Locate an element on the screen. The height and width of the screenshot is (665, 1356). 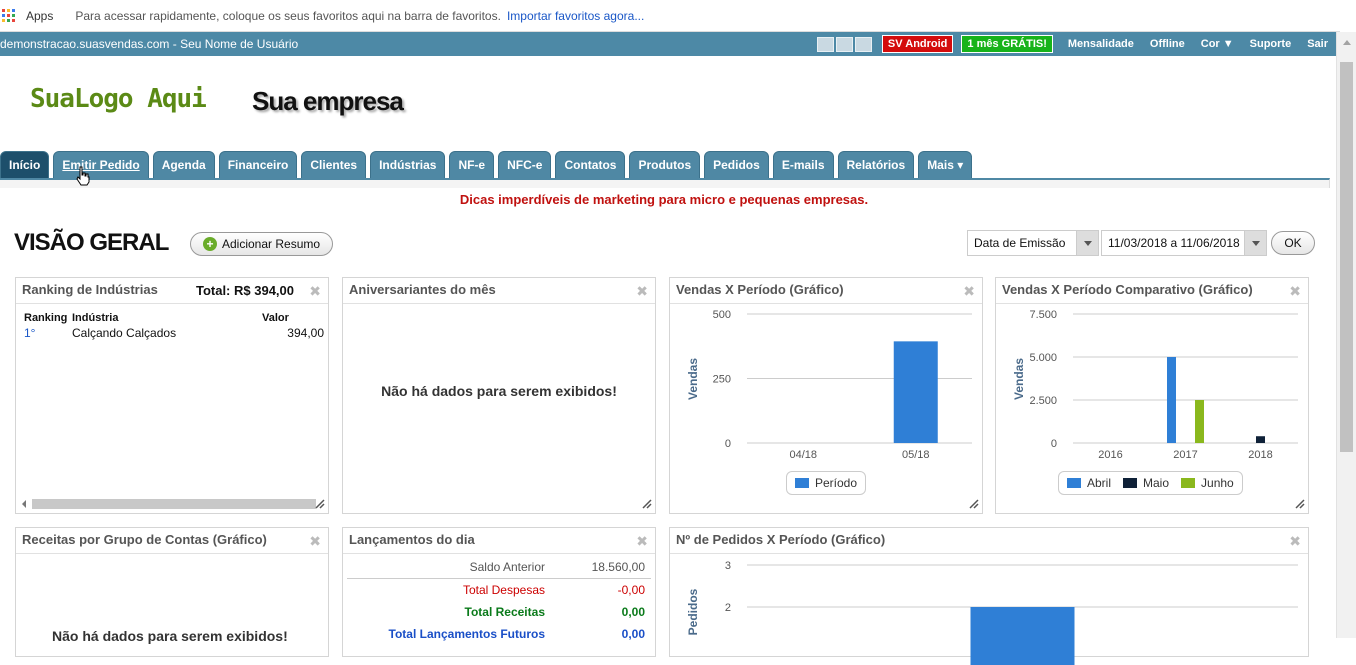
panel-header: Aniversariantes do mês ✖ is located at coordinates (499, 291).